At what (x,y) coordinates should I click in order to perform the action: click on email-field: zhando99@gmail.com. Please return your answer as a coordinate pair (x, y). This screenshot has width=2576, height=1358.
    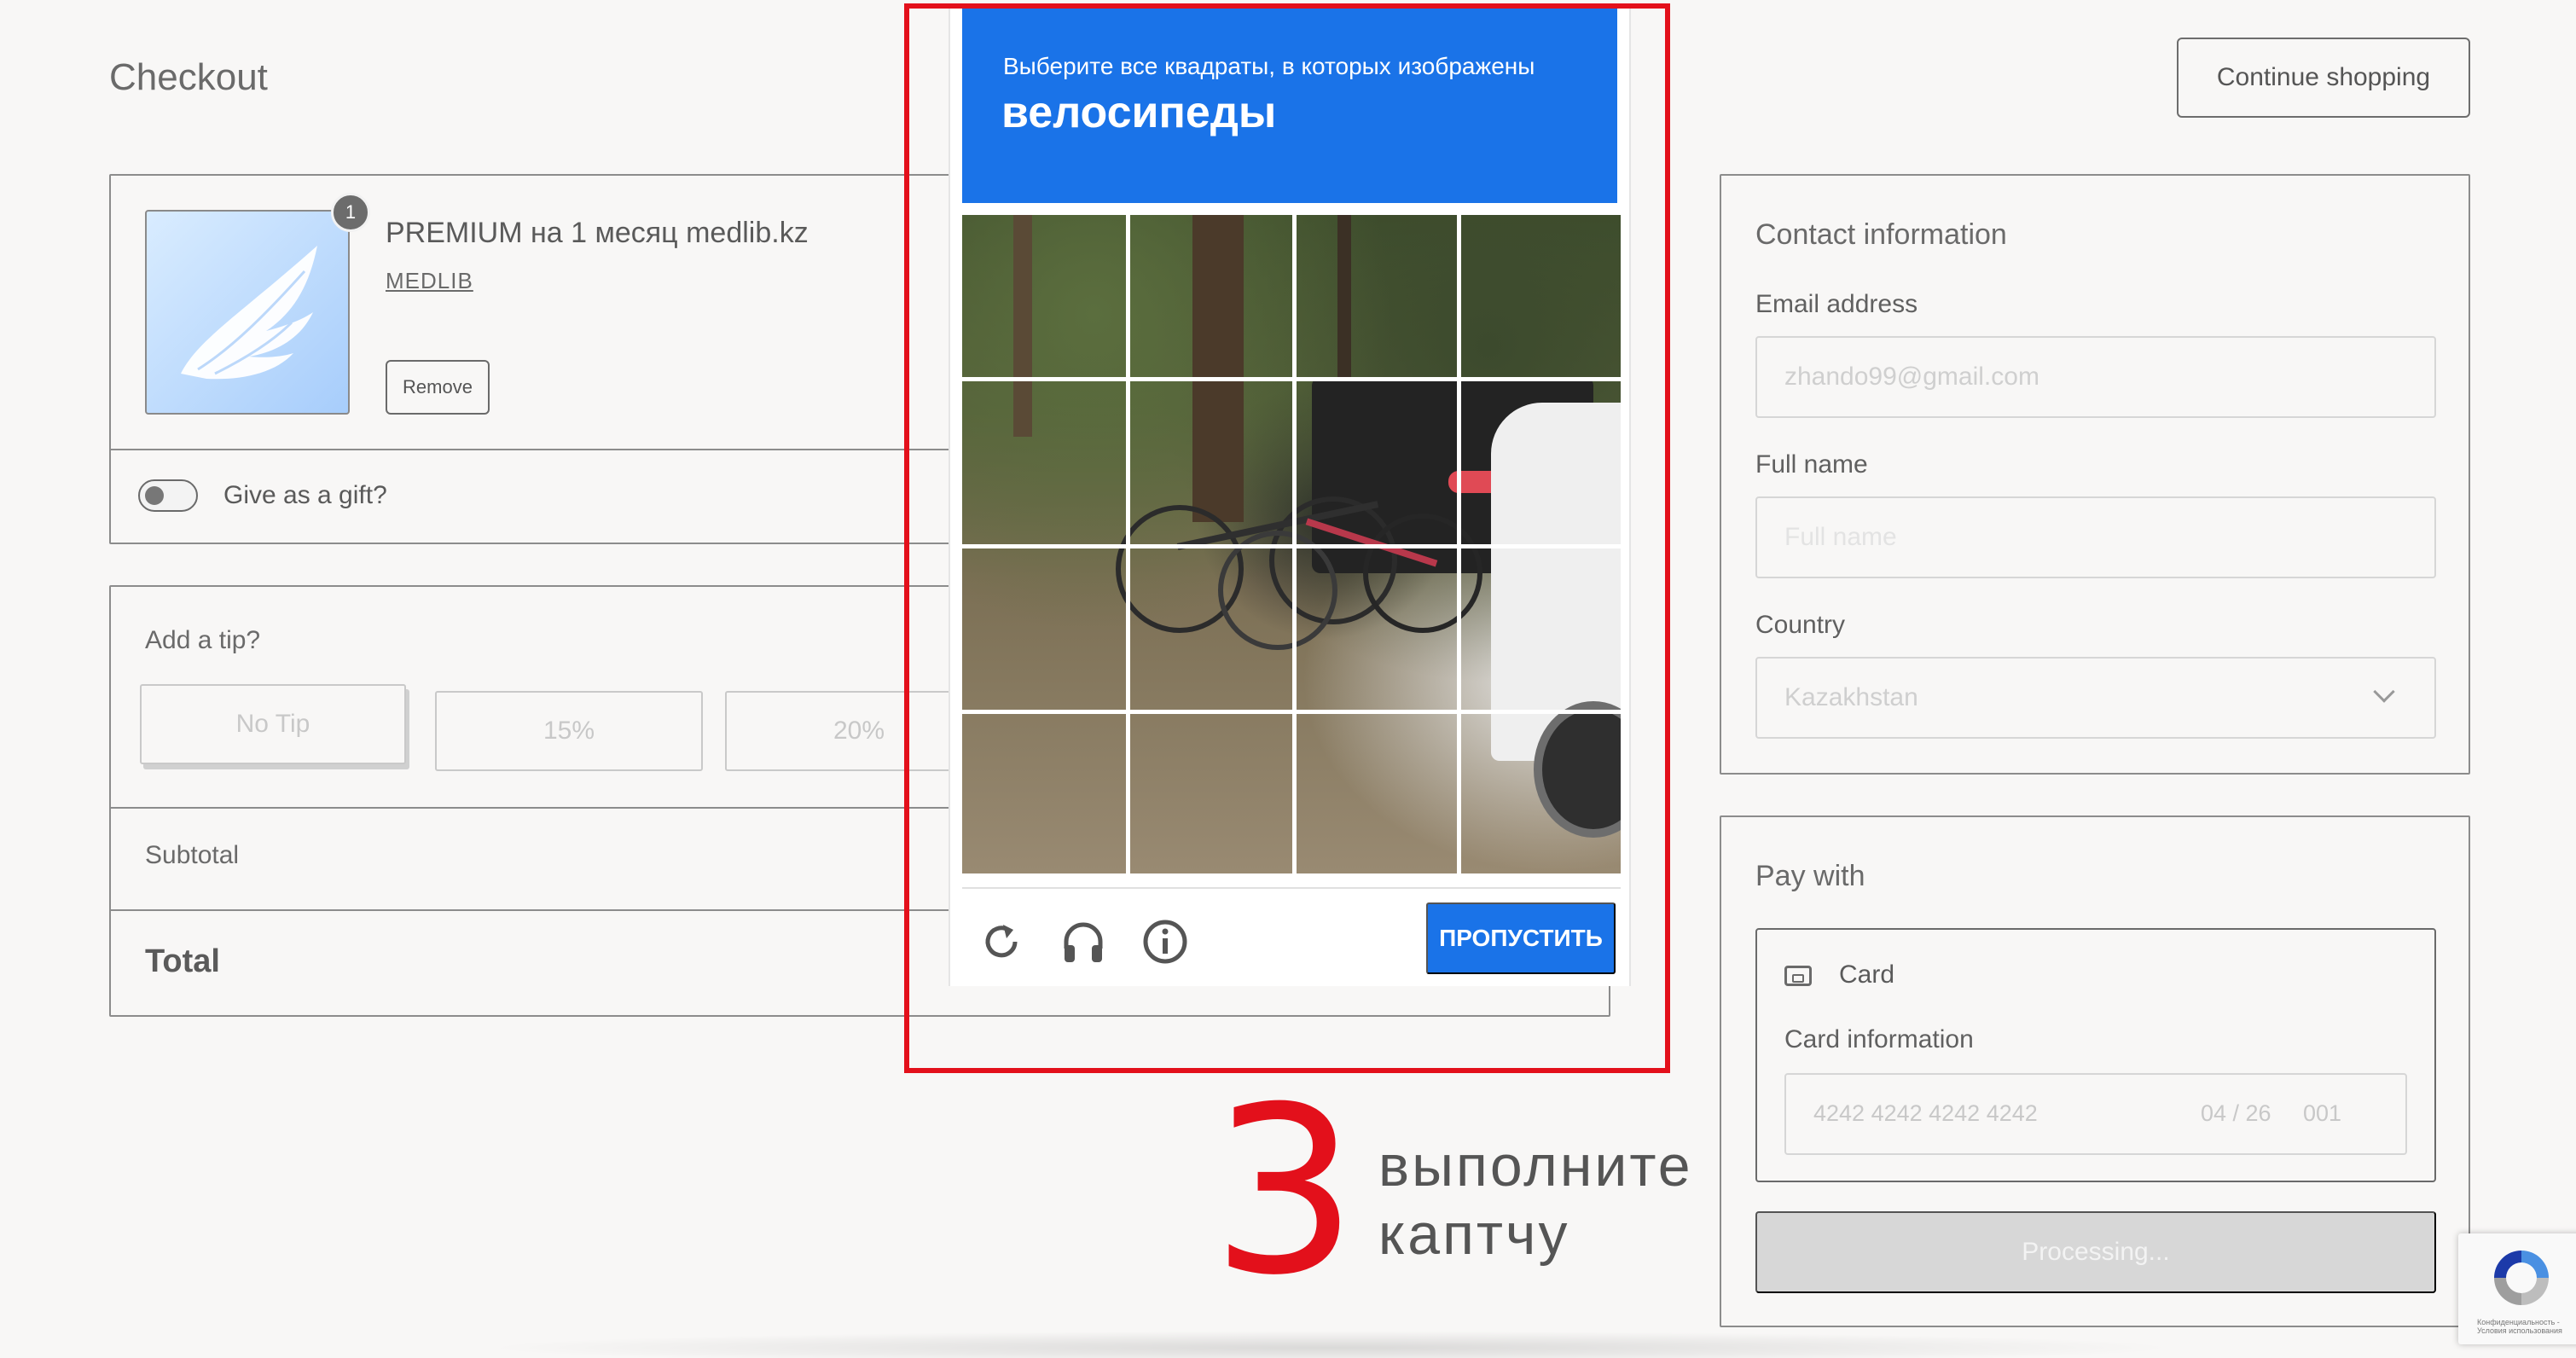
    Looking at the image, I should click on (2095, 377).